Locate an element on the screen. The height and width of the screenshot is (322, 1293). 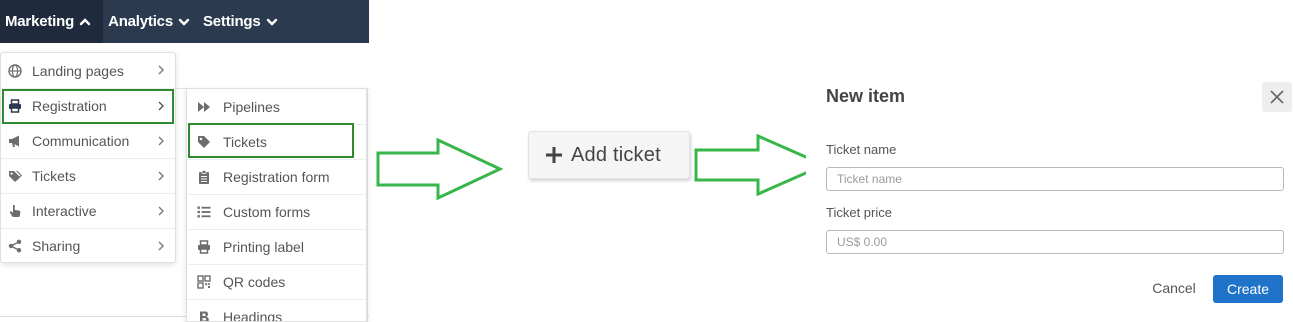
menu-item-sharing: Sharing is located at coordinates (88, 245).